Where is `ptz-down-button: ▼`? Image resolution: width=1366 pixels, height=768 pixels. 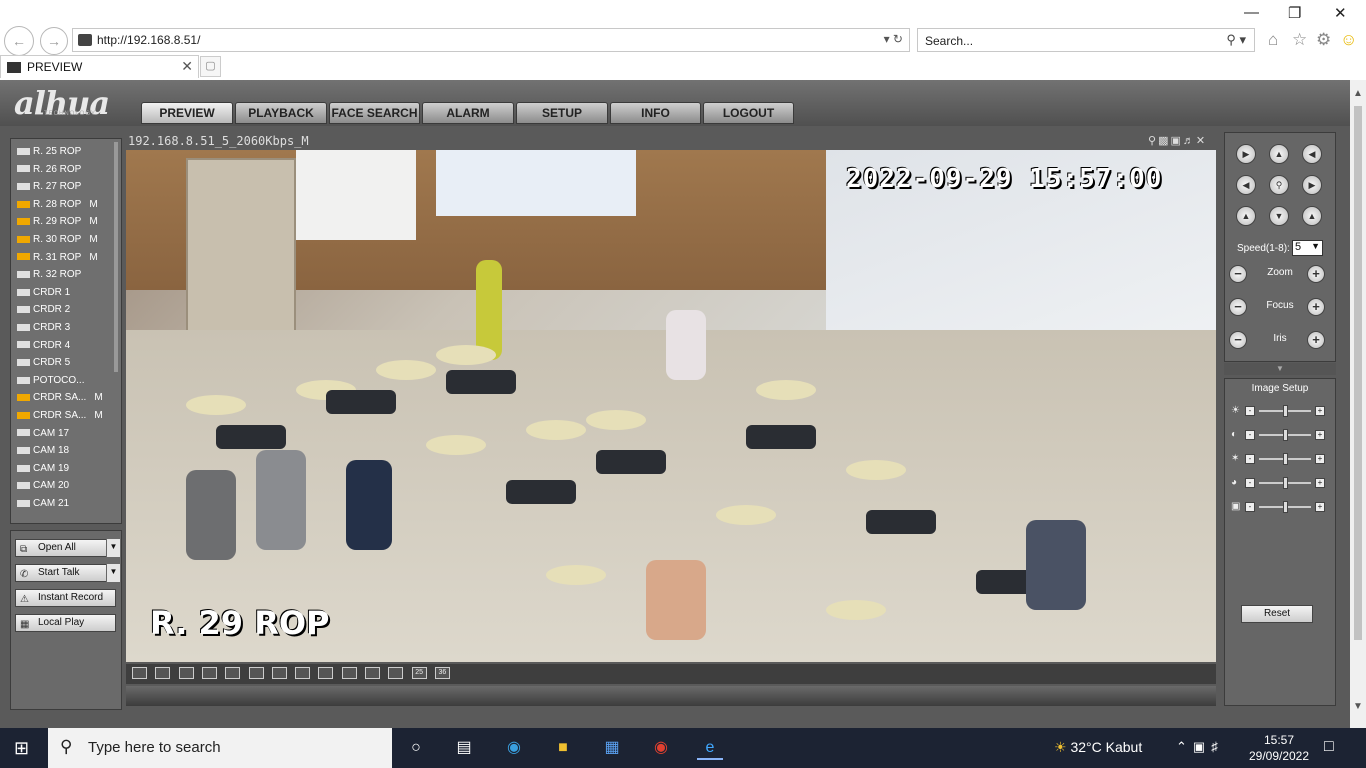 ptz-down-button: ▼ is located at coordinates (1279, 216).